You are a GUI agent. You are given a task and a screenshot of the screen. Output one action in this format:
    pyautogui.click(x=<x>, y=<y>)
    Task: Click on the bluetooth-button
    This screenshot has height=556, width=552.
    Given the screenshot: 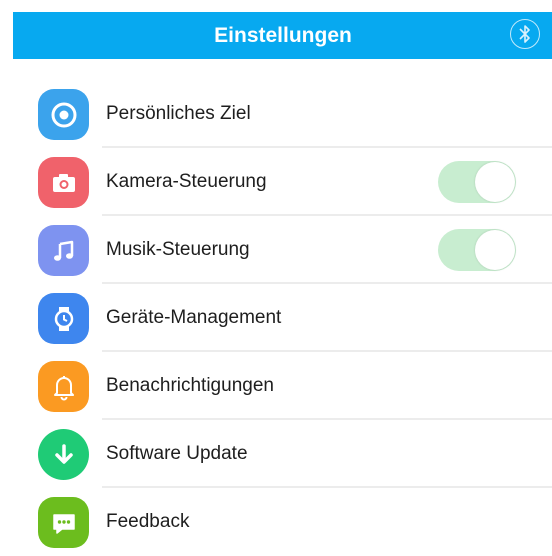 What is the action you would take?
    pyautogui.click(x=525, y=34)
    